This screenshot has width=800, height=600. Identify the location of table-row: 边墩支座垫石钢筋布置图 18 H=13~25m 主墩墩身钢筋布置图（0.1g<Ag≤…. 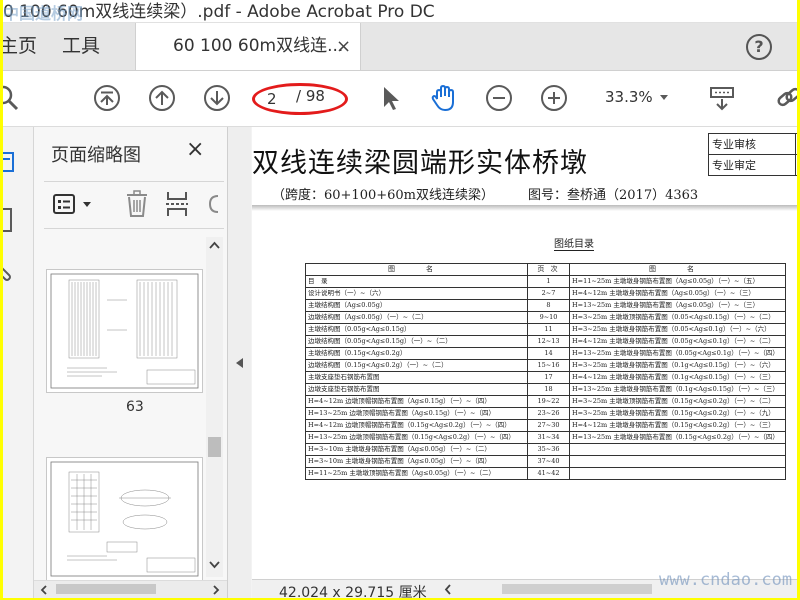
(545, 389).